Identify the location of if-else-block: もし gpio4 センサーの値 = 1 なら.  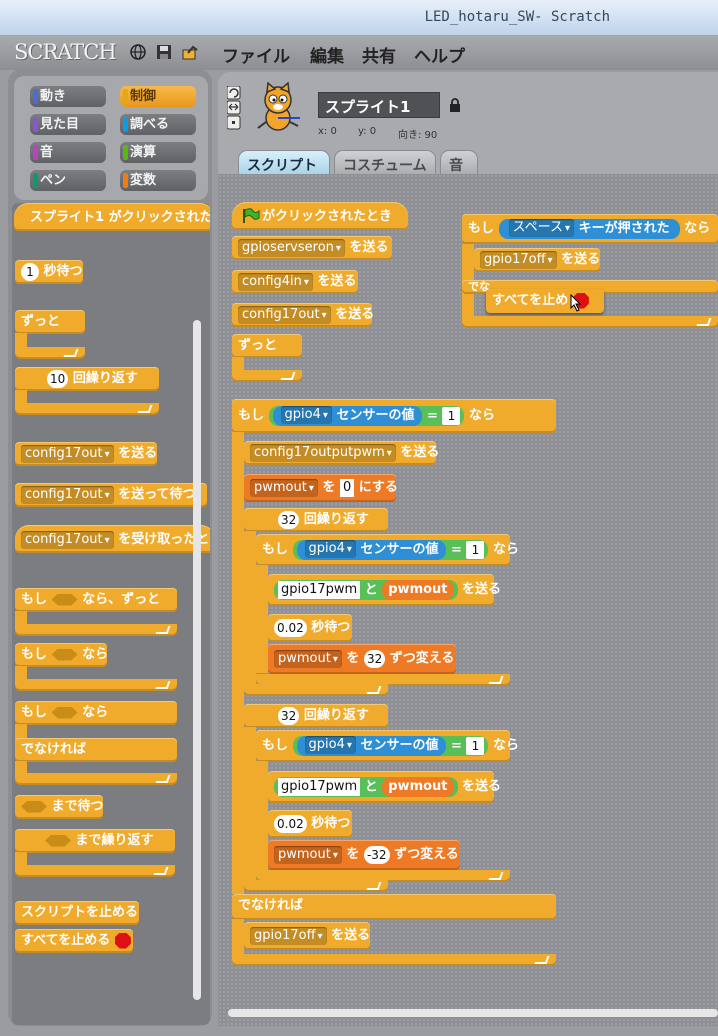
(394, 416).